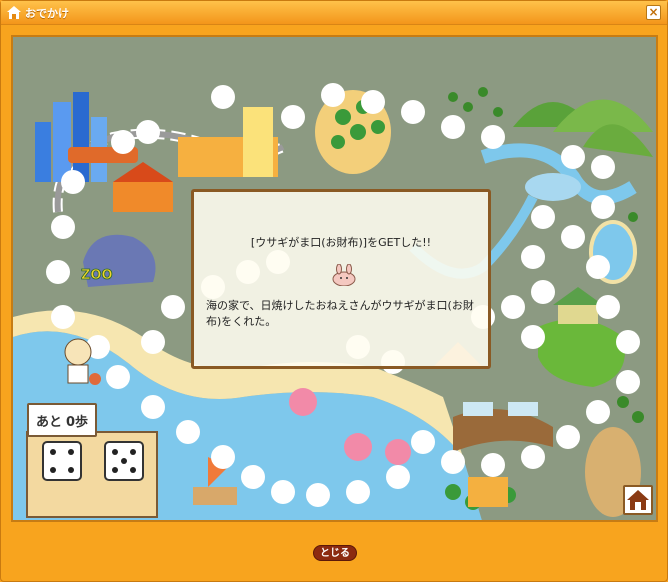 This screenshot has width=668, height=582. What do you see at coordinates (47, 13) in the screenshot?
I see `window-title: おでかけ` at bounding box center [47, 13].